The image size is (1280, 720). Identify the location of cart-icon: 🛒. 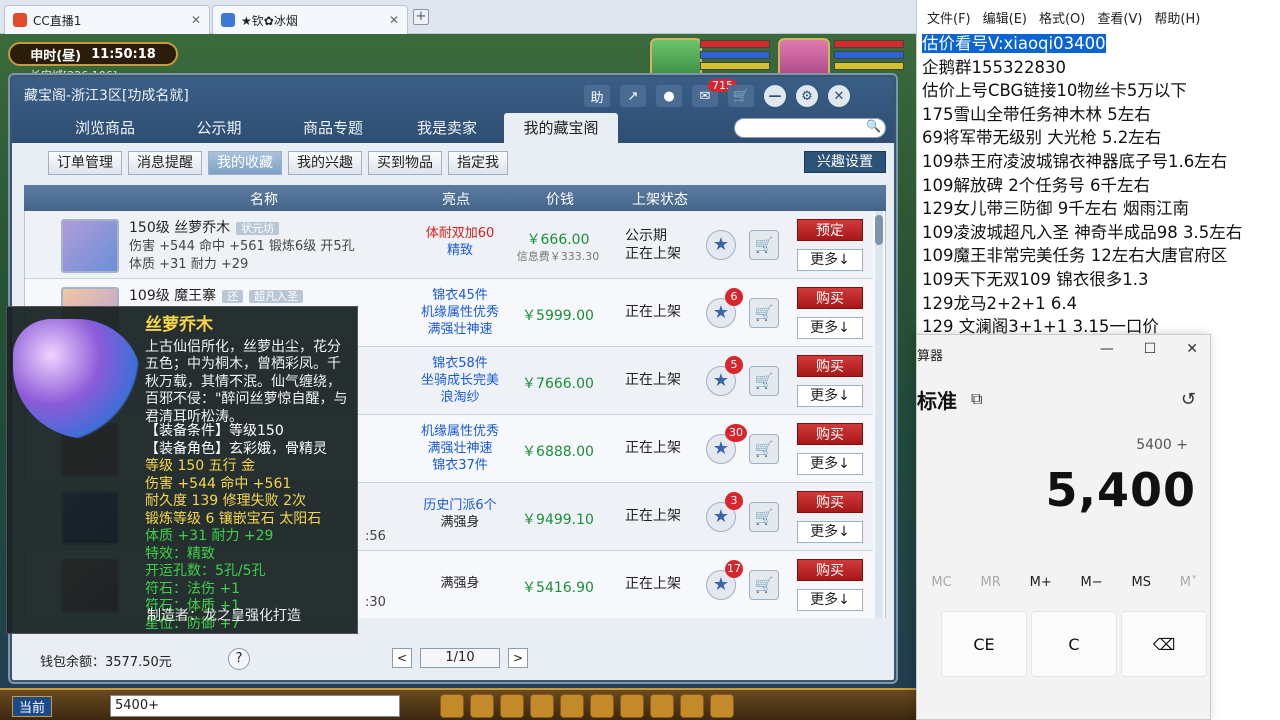
(741, 96).